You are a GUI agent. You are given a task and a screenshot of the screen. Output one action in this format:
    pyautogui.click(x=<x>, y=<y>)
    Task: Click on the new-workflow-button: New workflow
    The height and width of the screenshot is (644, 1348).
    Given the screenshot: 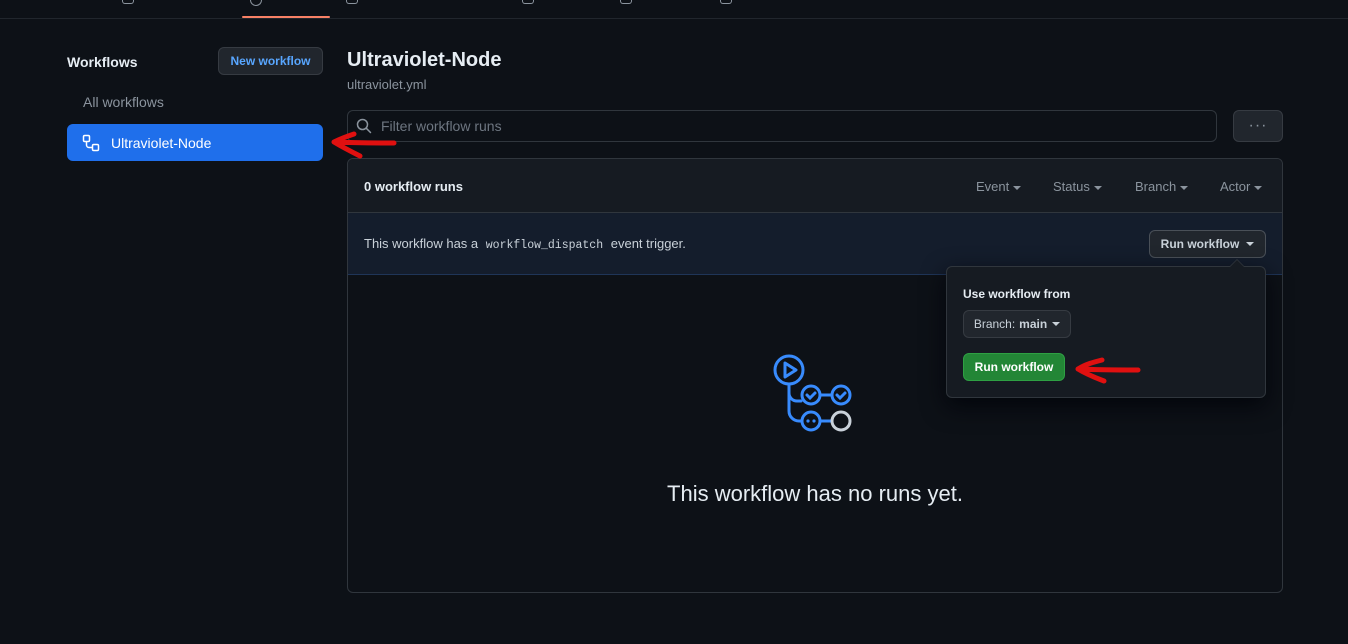 What is the action you would take?
    pyautogui.click(x=270, y=61)
    